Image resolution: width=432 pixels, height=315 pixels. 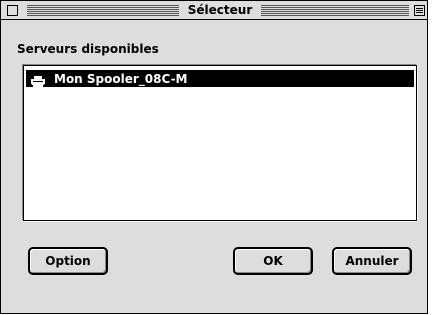 I want to click on server-item-label: Mon Spooler_08C-M, so click(x=121, y=78).